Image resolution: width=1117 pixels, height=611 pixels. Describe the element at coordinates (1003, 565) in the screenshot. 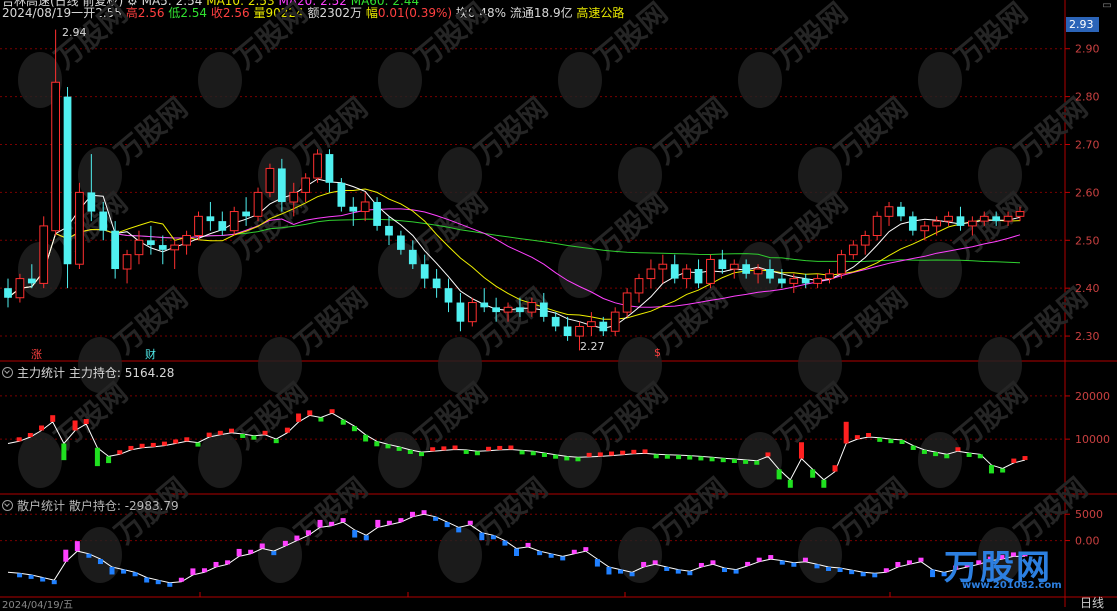

I see `watermark-logo: 万股网 www.201082.com` at that location.